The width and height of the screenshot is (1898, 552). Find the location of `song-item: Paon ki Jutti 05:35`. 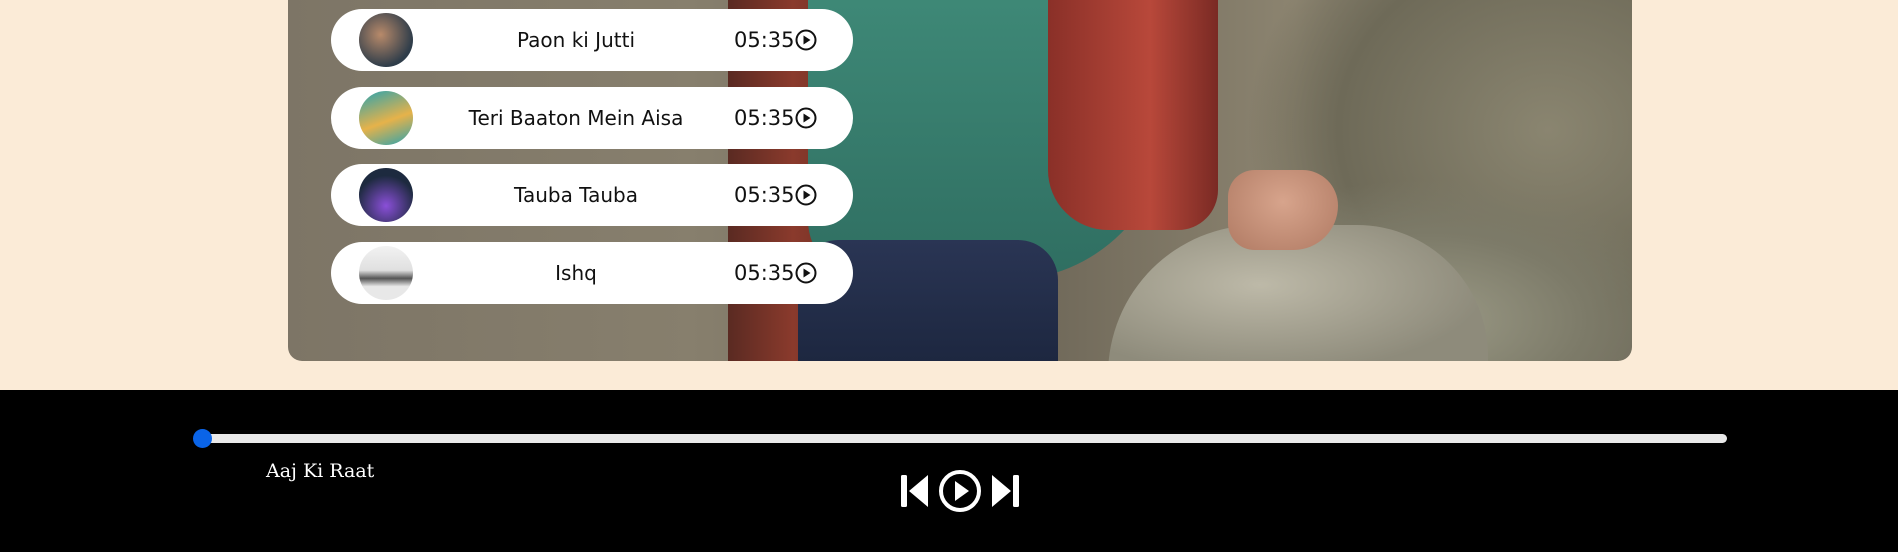

song-item: Paon ki Jutti 05:35 is located at coordinates (592, 40).